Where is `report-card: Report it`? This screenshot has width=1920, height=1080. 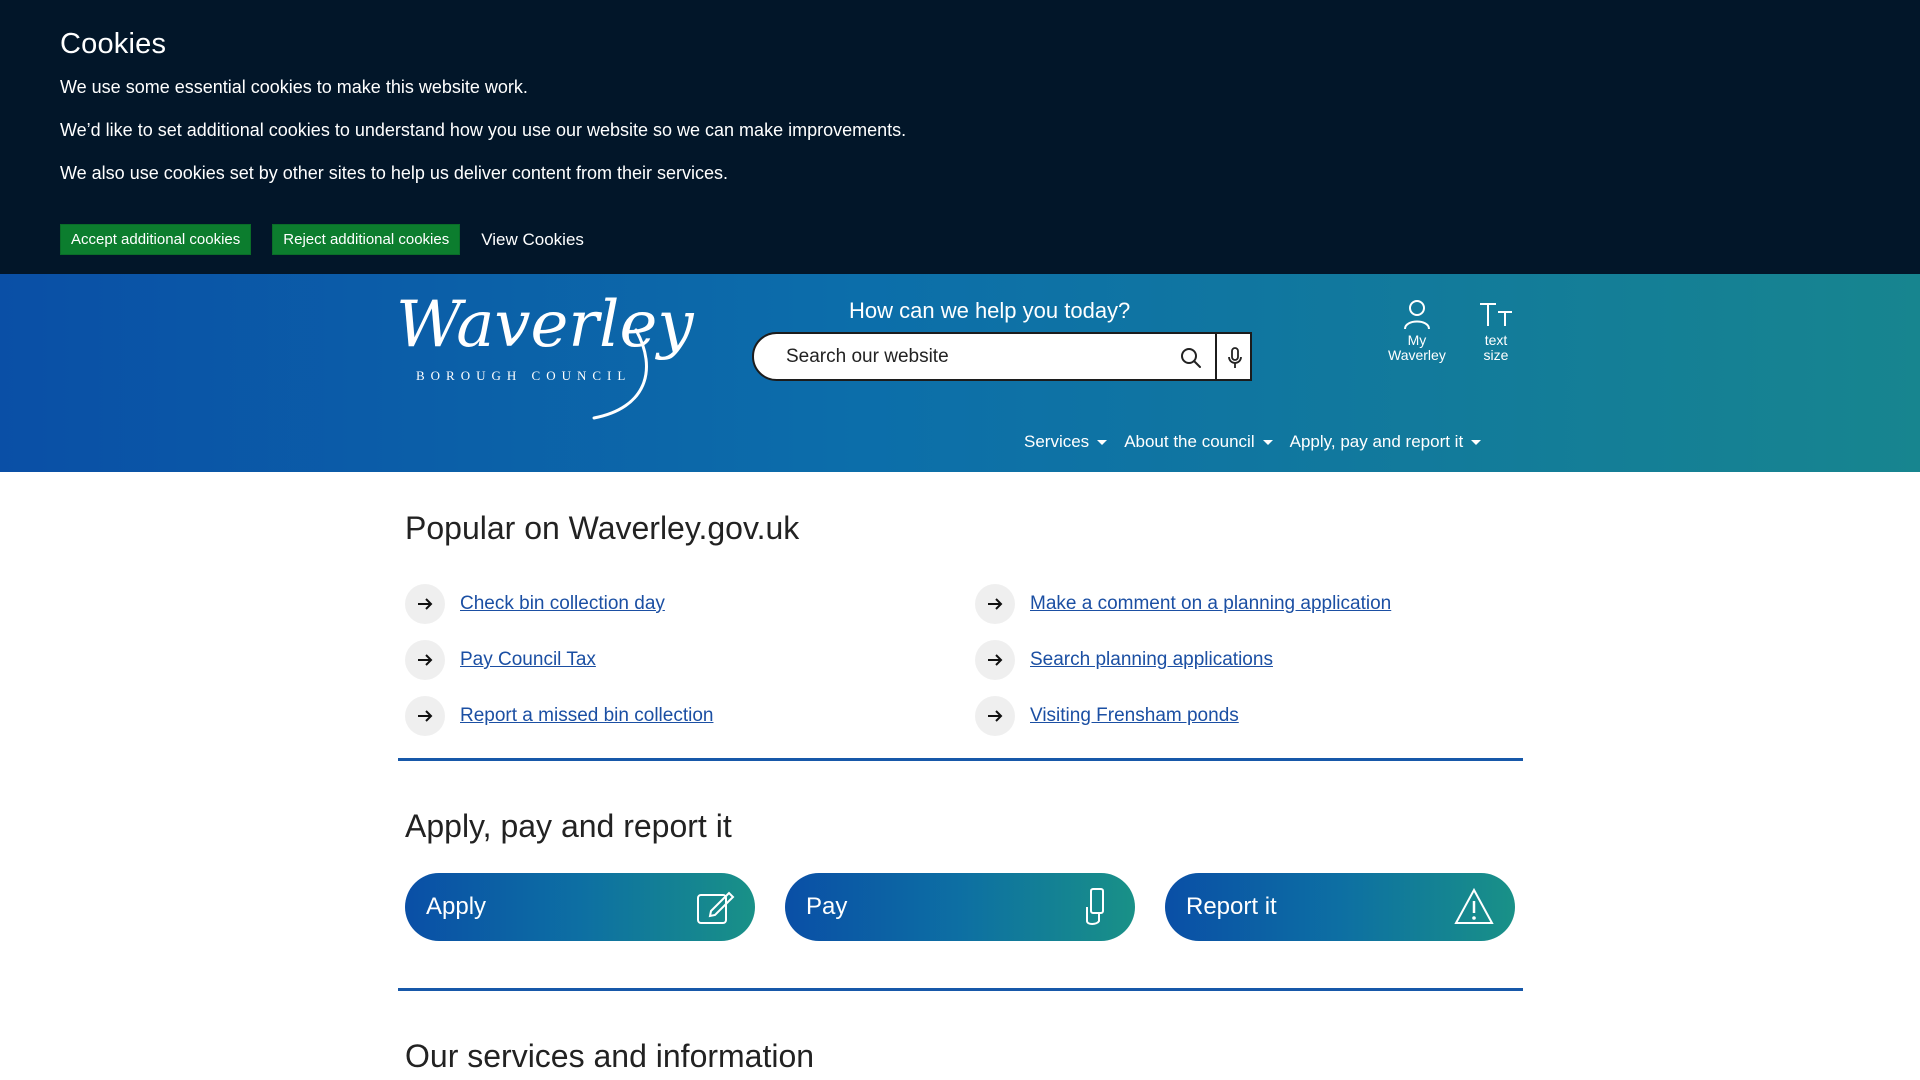 report-card: Report it is located at coordinates (1340, 907).